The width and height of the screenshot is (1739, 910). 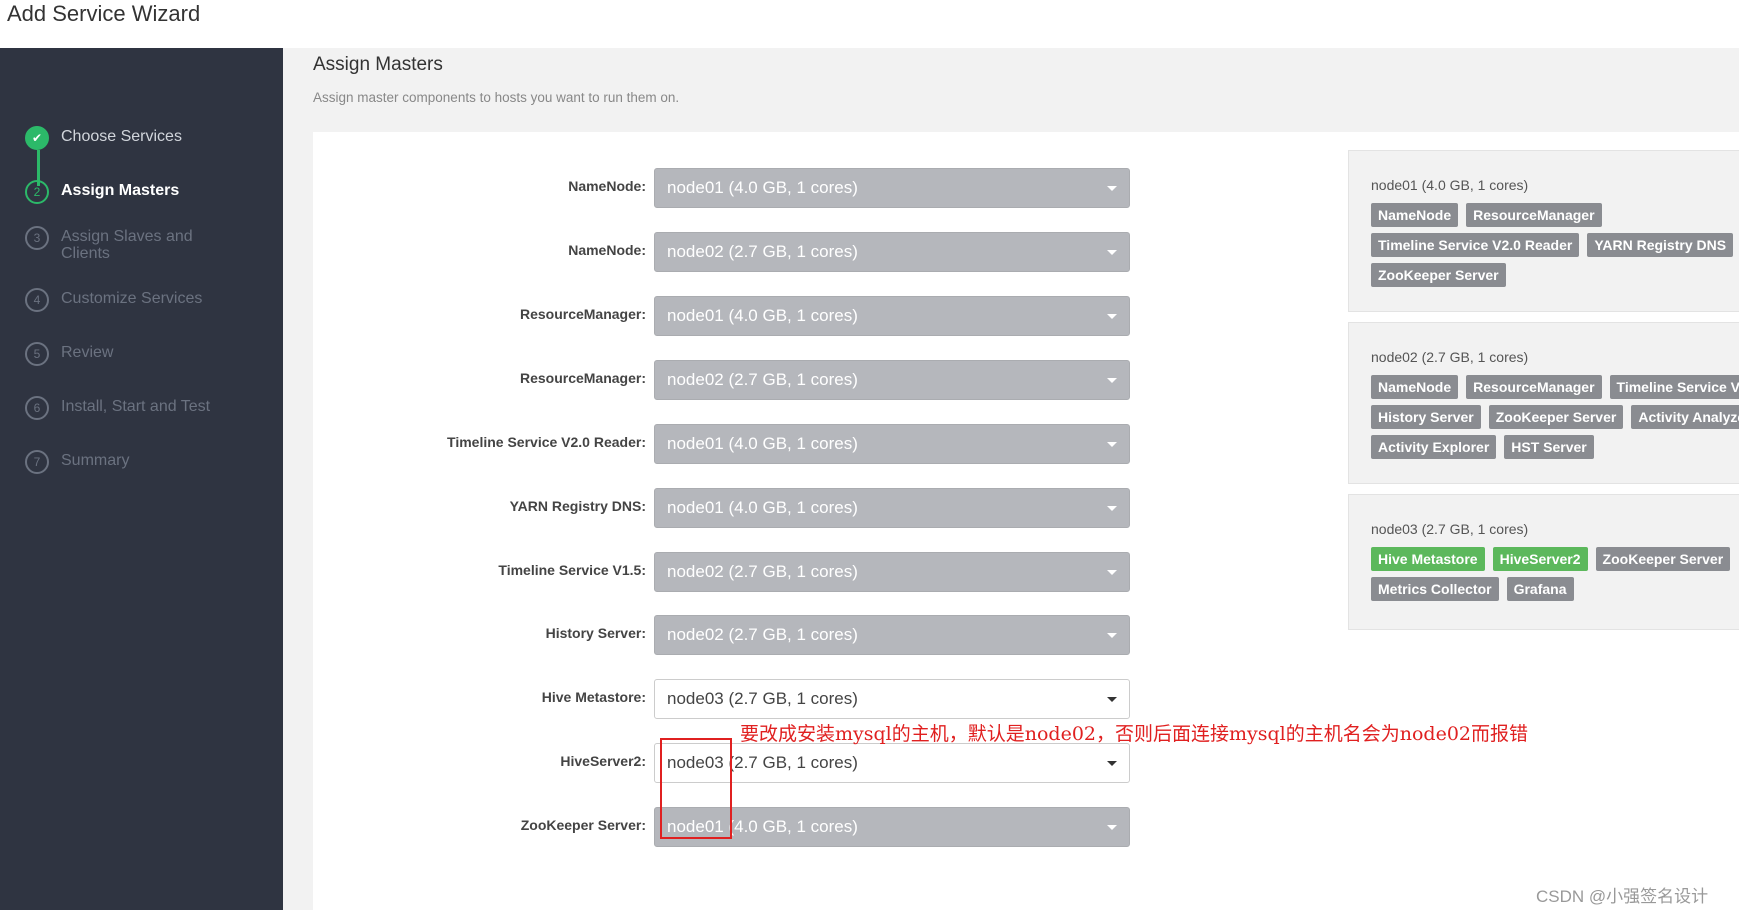 What do you see at coordinates (892, 699) in the screenshot?
I see `host-select: node03 (2.7 GB, 1 cores)` at bounding box center [892, 699].